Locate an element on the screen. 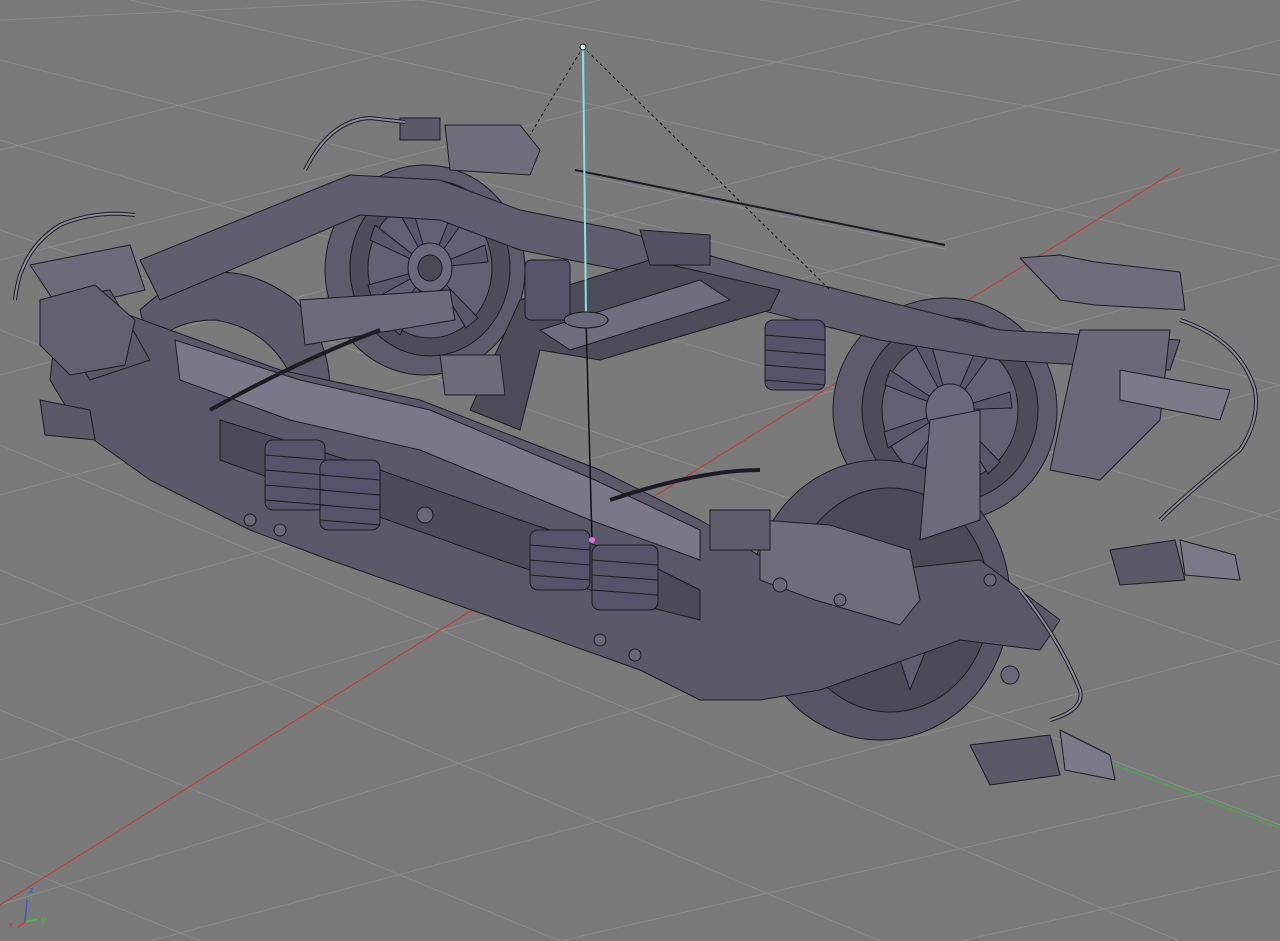 The width and height of the screenshot is (1280, 941). center-pivot is located at coordinates (586, 320).